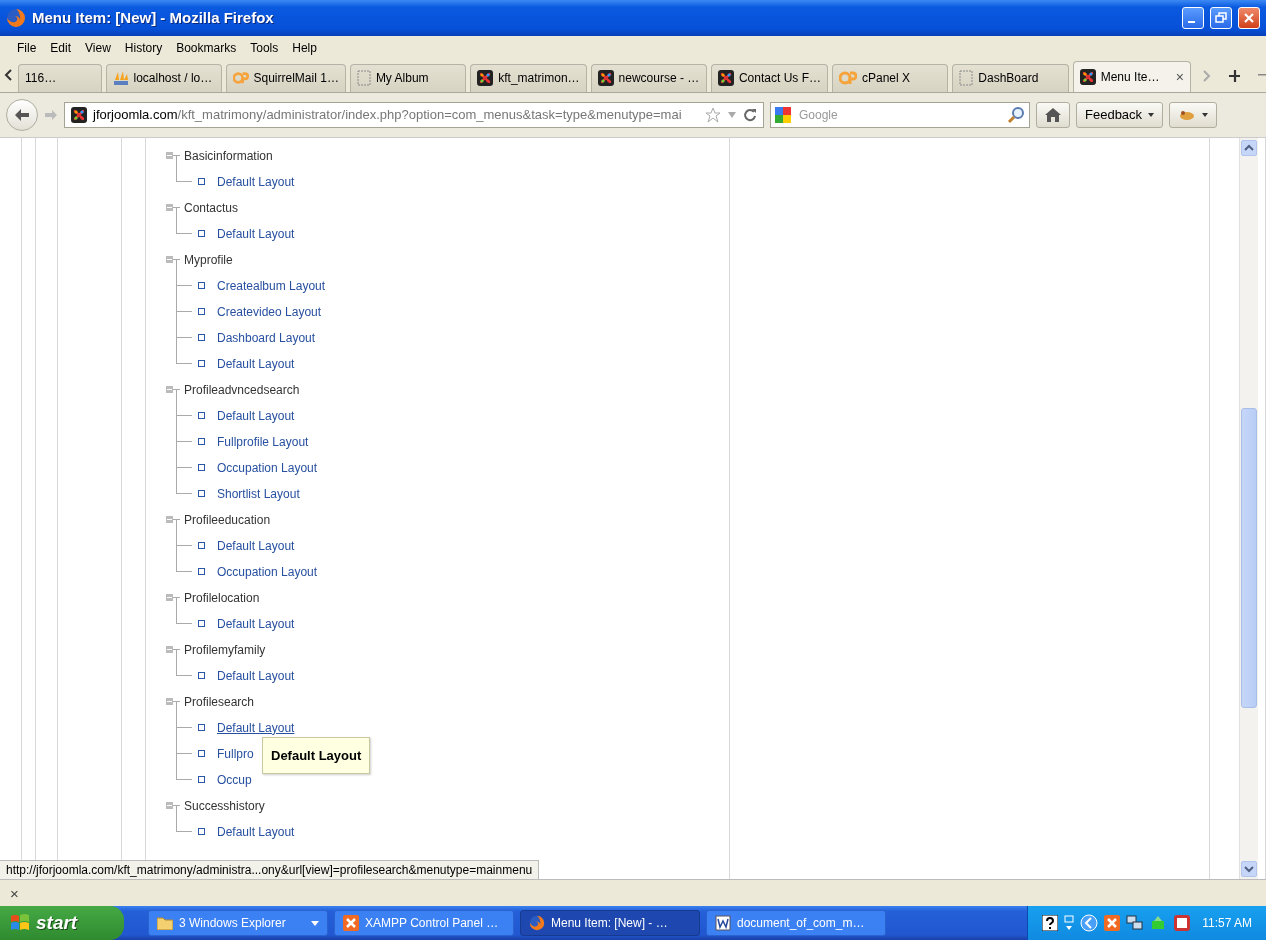  I want to click on layout-link: Createalbum Layout, so click(271, 285).